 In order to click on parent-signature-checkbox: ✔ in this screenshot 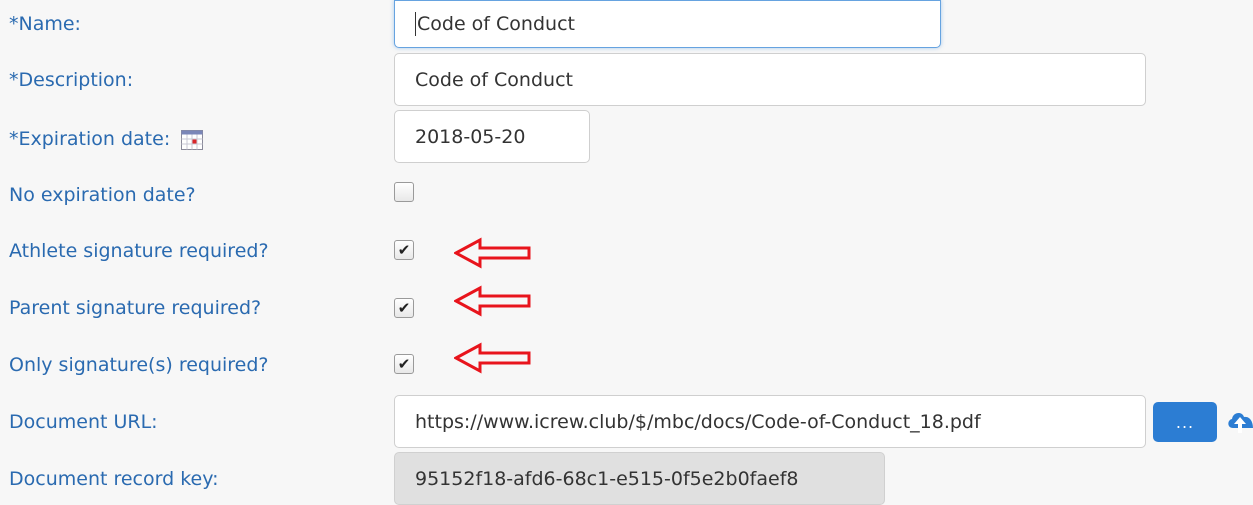, I will do `click(404, 308)`.